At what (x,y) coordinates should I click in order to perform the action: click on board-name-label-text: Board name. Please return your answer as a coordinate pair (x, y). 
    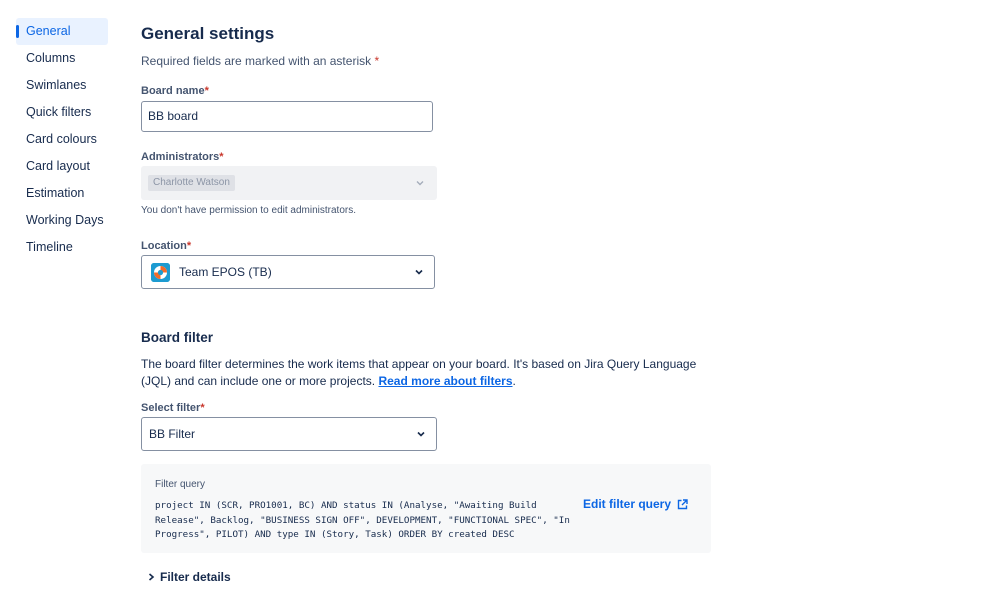
    Looking at the image, I should click on (173, 91).